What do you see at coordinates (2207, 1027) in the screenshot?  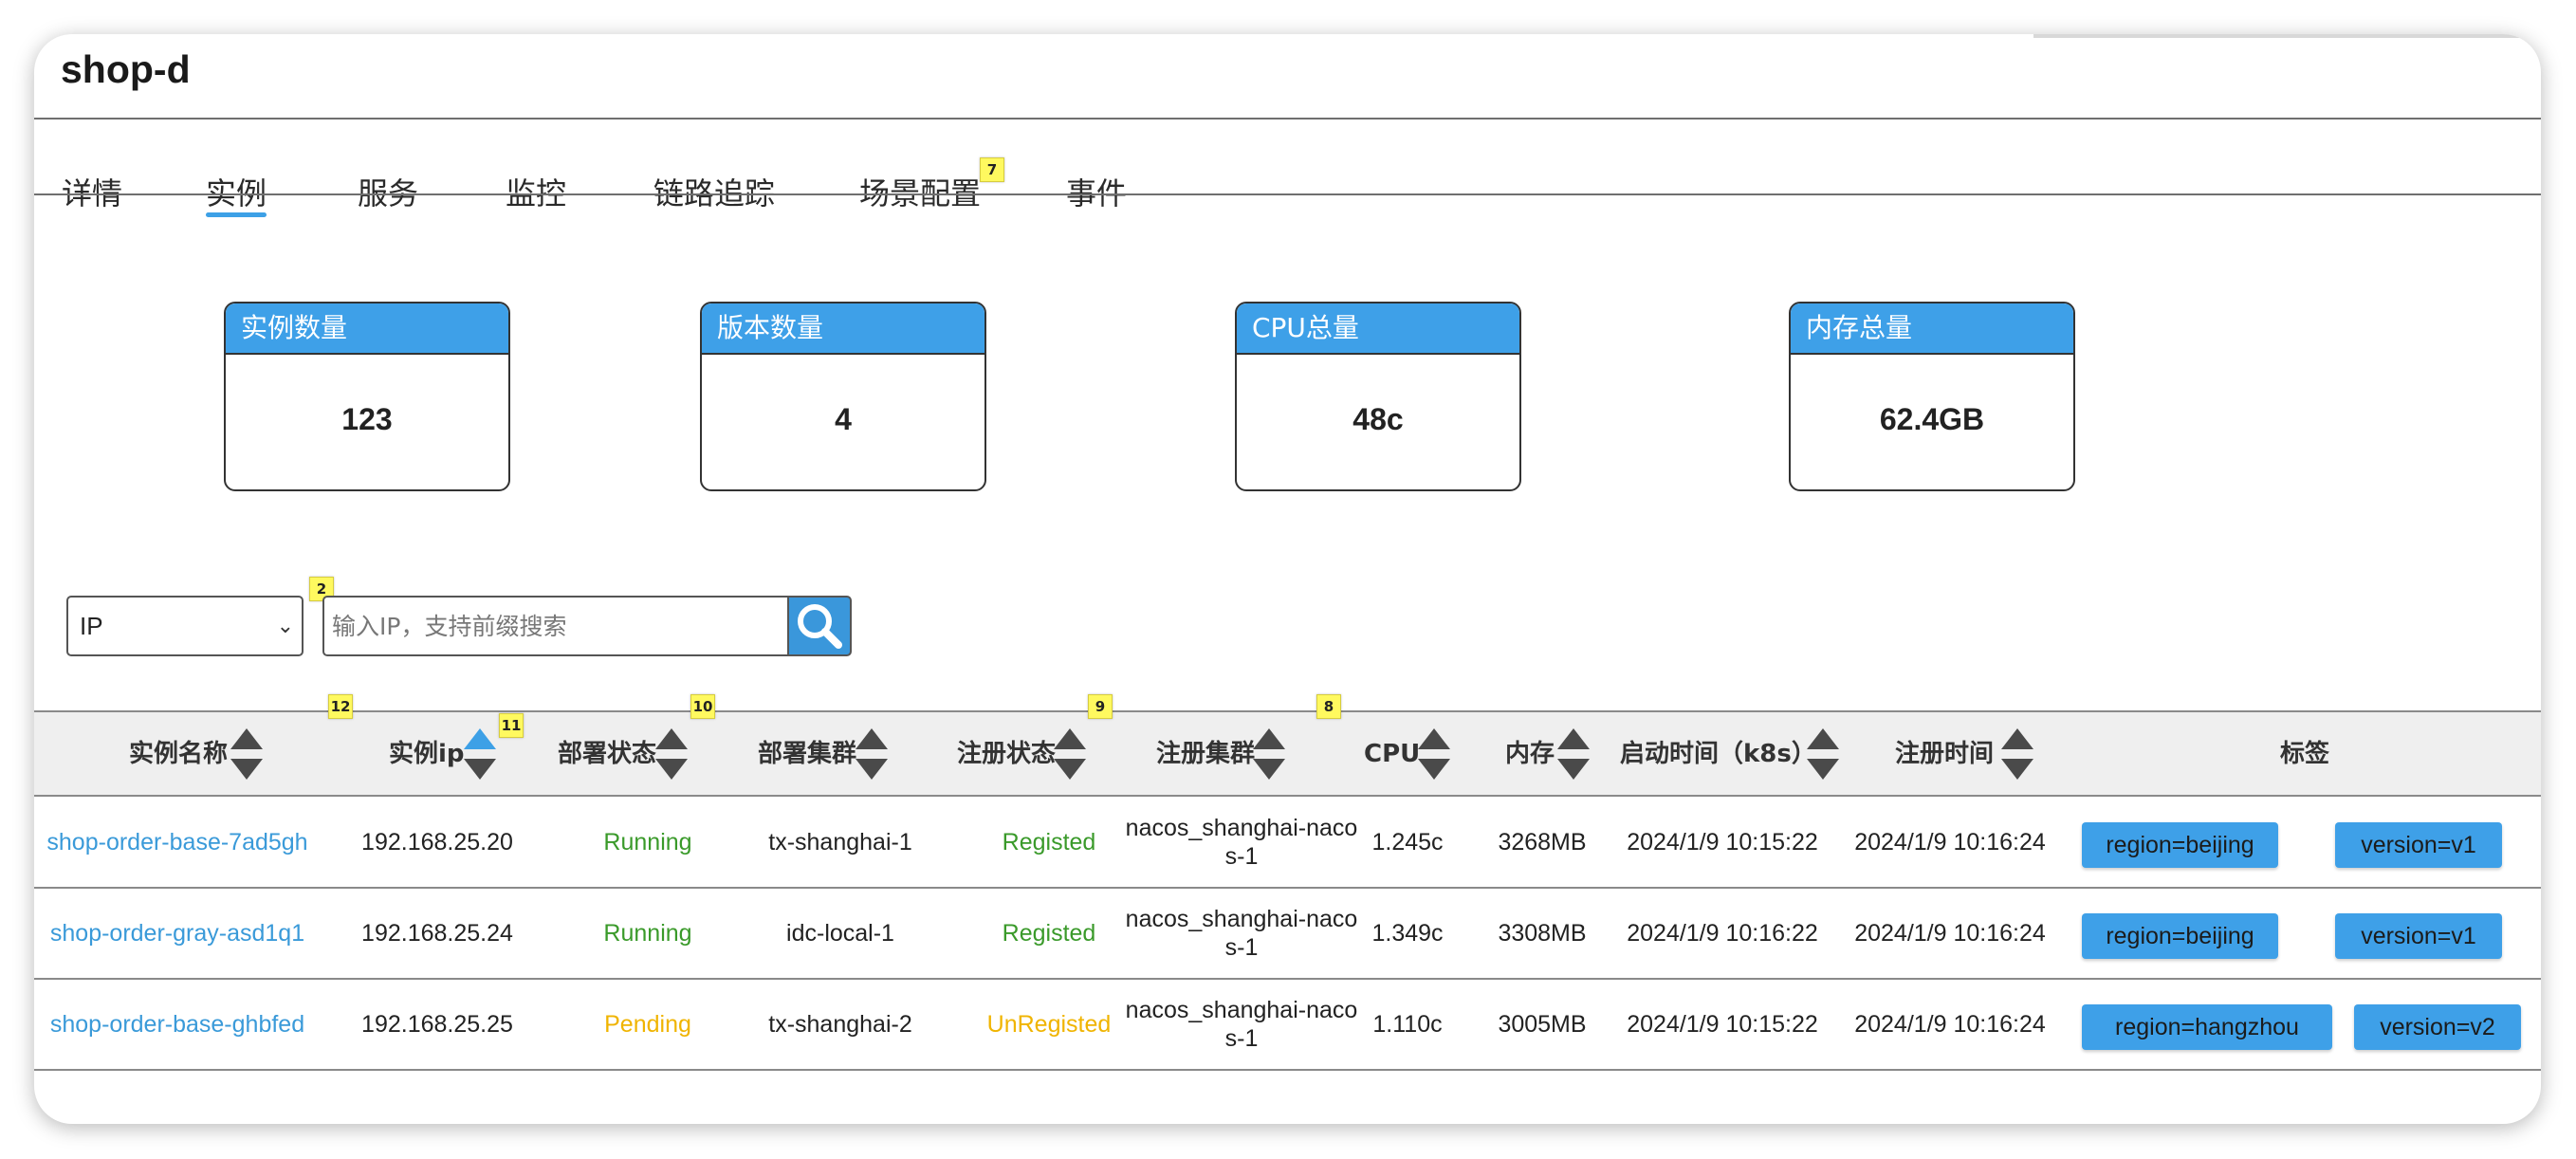 I see `tag-chip: region=hangzhou` at bounding box center [2207, 1027].